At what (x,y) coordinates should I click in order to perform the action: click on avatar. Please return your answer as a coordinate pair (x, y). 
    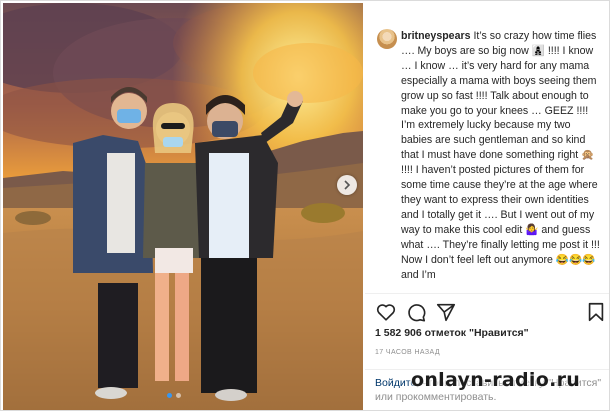
    Looking at the image, I should click on (387, 39).